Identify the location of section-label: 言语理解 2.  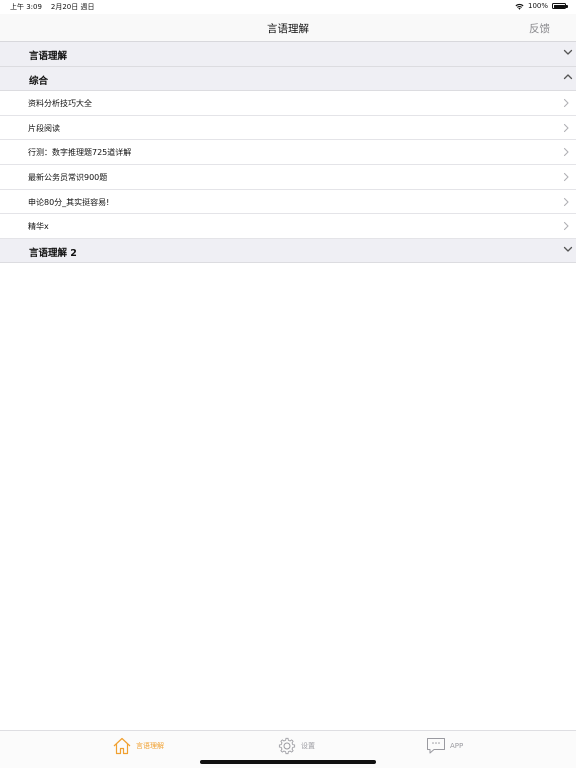
(53, 253).